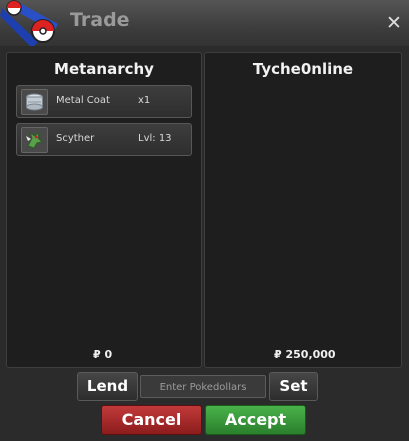 This screenshot has height=441, width=409. Describe the element at coordinates (34, 140) in the screenshot. I see `scyther-icon` at that location.